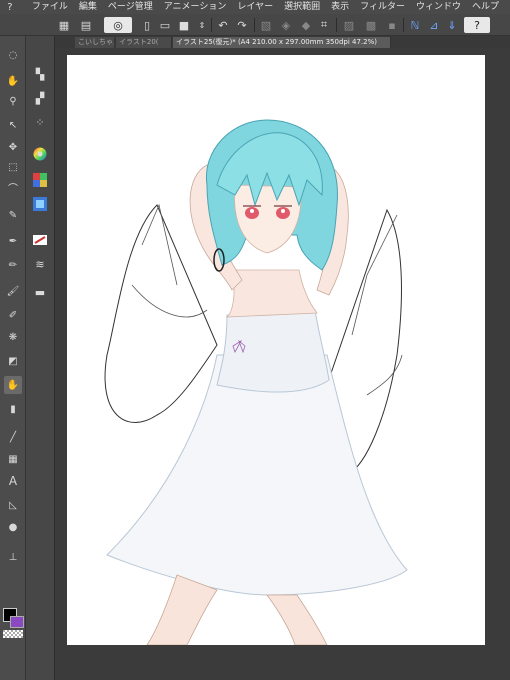 This screenshot has height=680, width=510. What do you see at coordinates (302, 7) in the screenshot?
I see `menu-selection: 選択範囲` at bounding box center [302, 7].